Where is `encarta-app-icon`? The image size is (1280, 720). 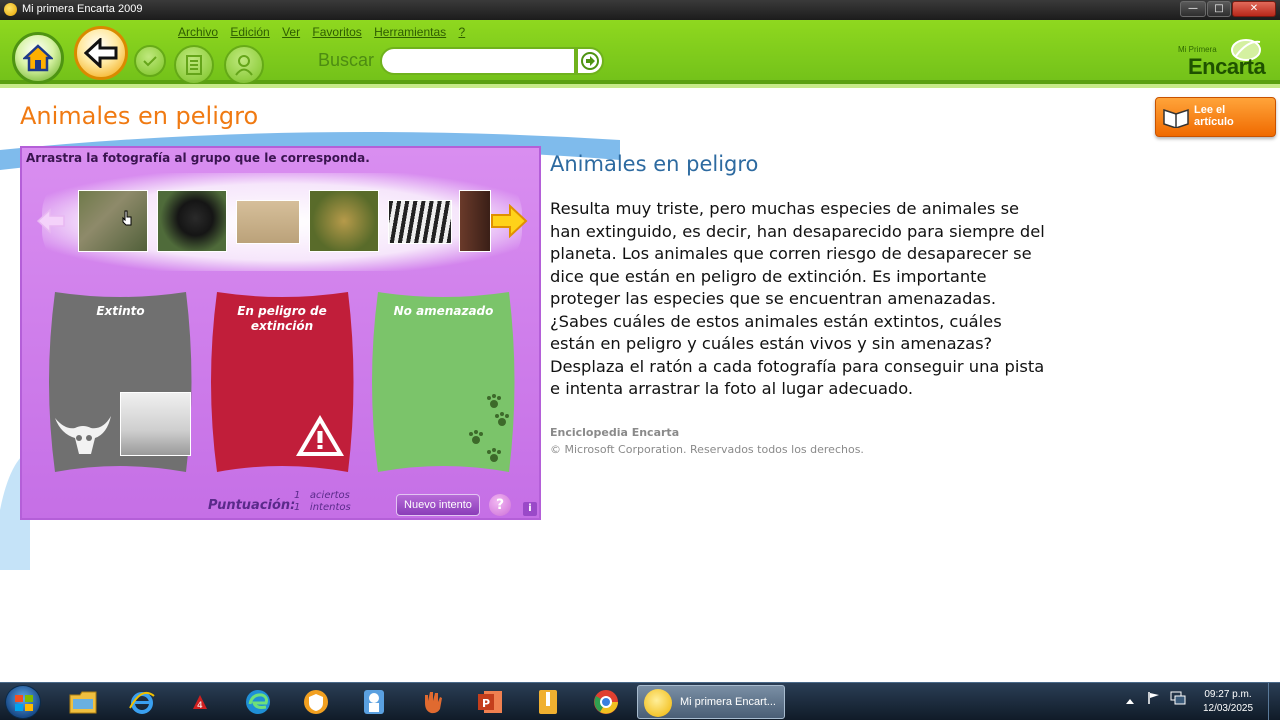 encarta-app-icon is located at coordinates (10, 9).